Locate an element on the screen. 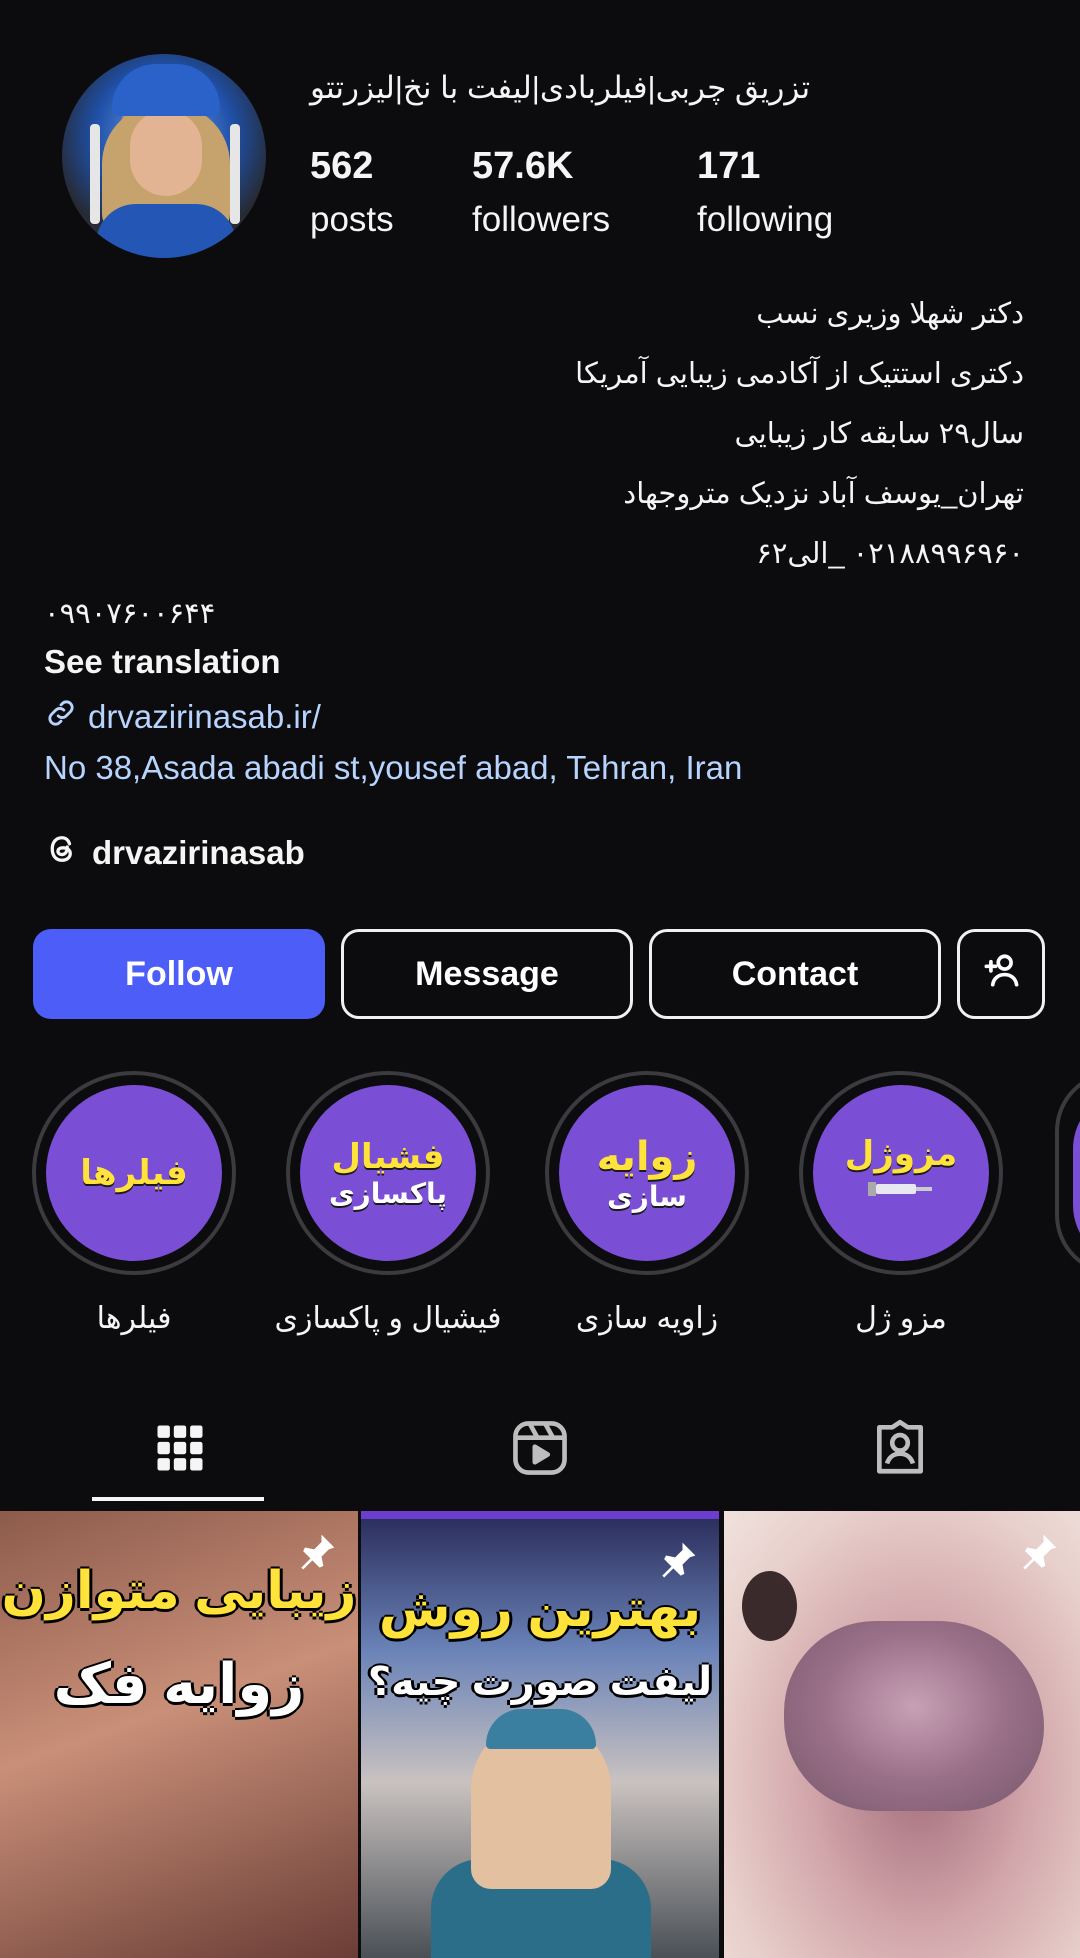 This screenshot has width=1080, height=1958. suggested-users-button is located at coordinates (1001, 974).